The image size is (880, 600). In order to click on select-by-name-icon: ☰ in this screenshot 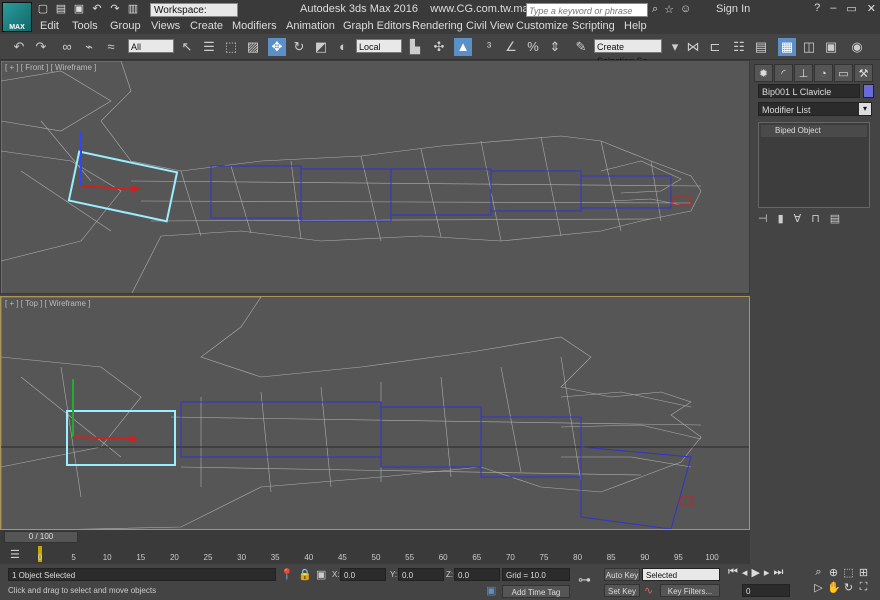, I will do `click(209, 47)`.